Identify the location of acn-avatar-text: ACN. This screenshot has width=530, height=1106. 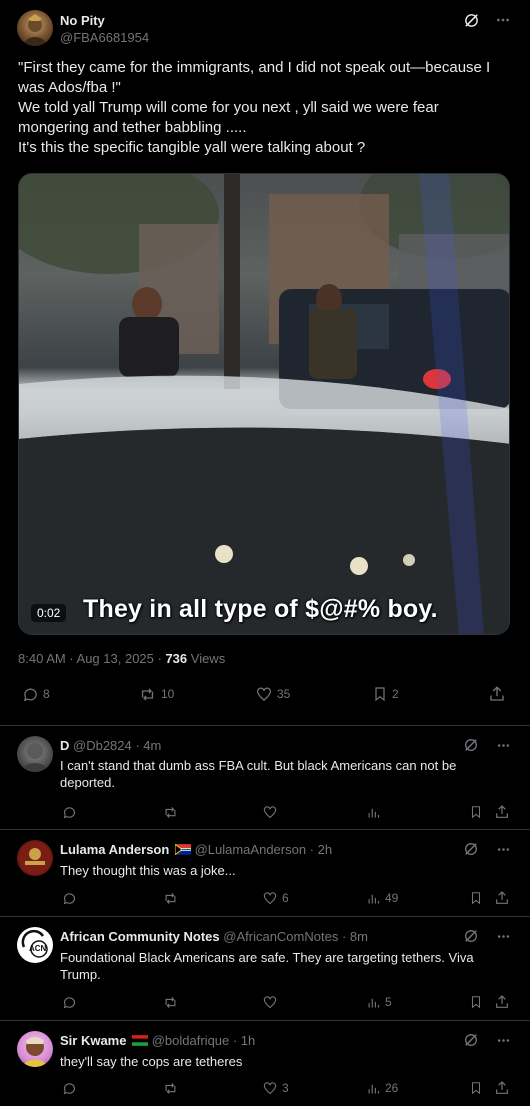
(38, 948).